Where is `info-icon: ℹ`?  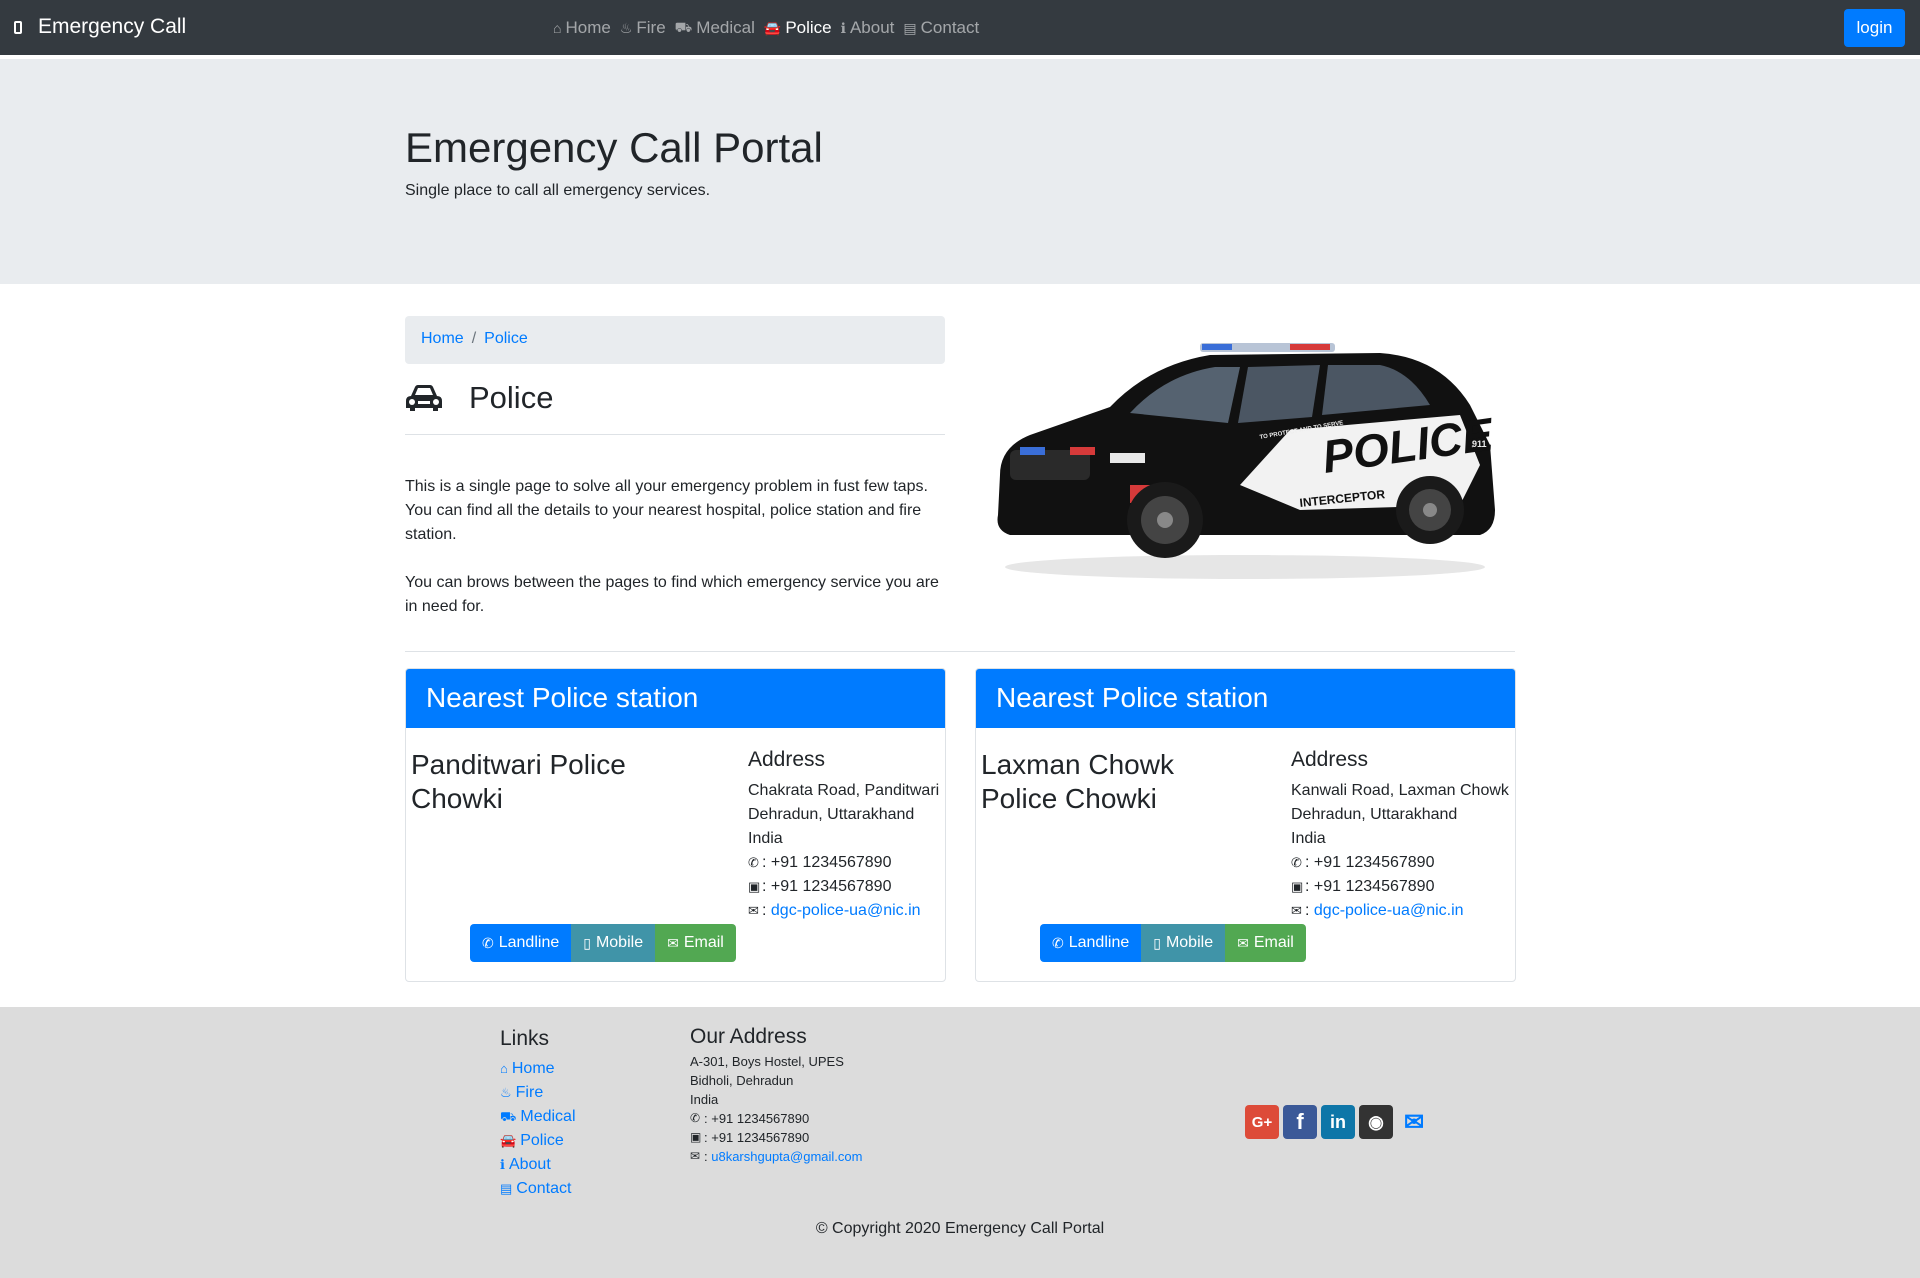 info-icon: ℹ is located at coordinates (502, 1164).